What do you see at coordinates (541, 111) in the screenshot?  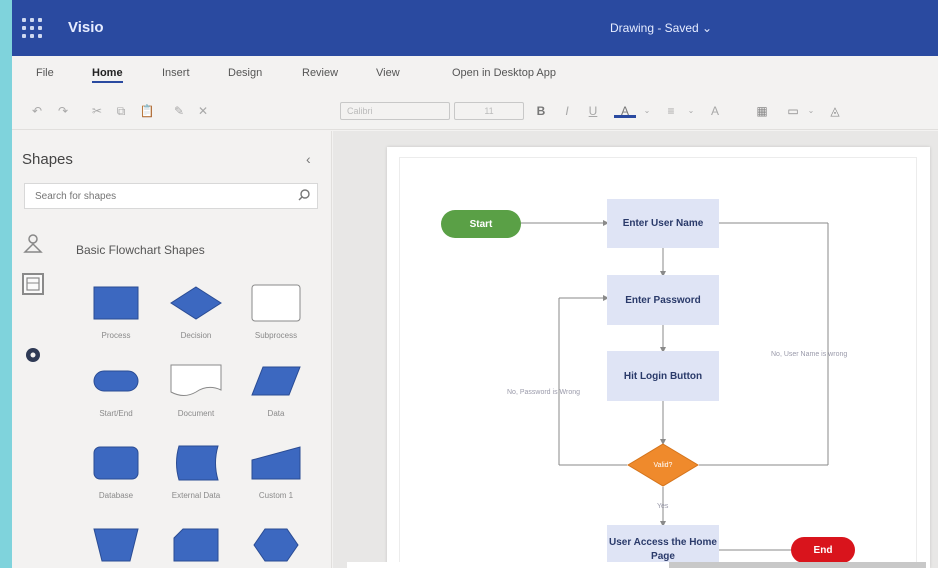 I see `bold-icon: B` at bounding box center [541, 111].